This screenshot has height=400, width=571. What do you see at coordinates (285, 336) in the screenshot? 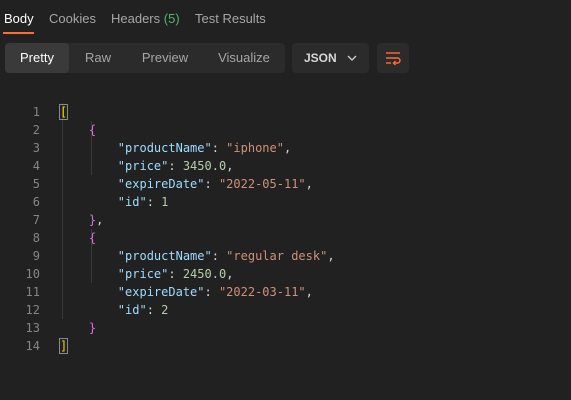
I see `code-line: 14]` at bounding box center [285, 336].